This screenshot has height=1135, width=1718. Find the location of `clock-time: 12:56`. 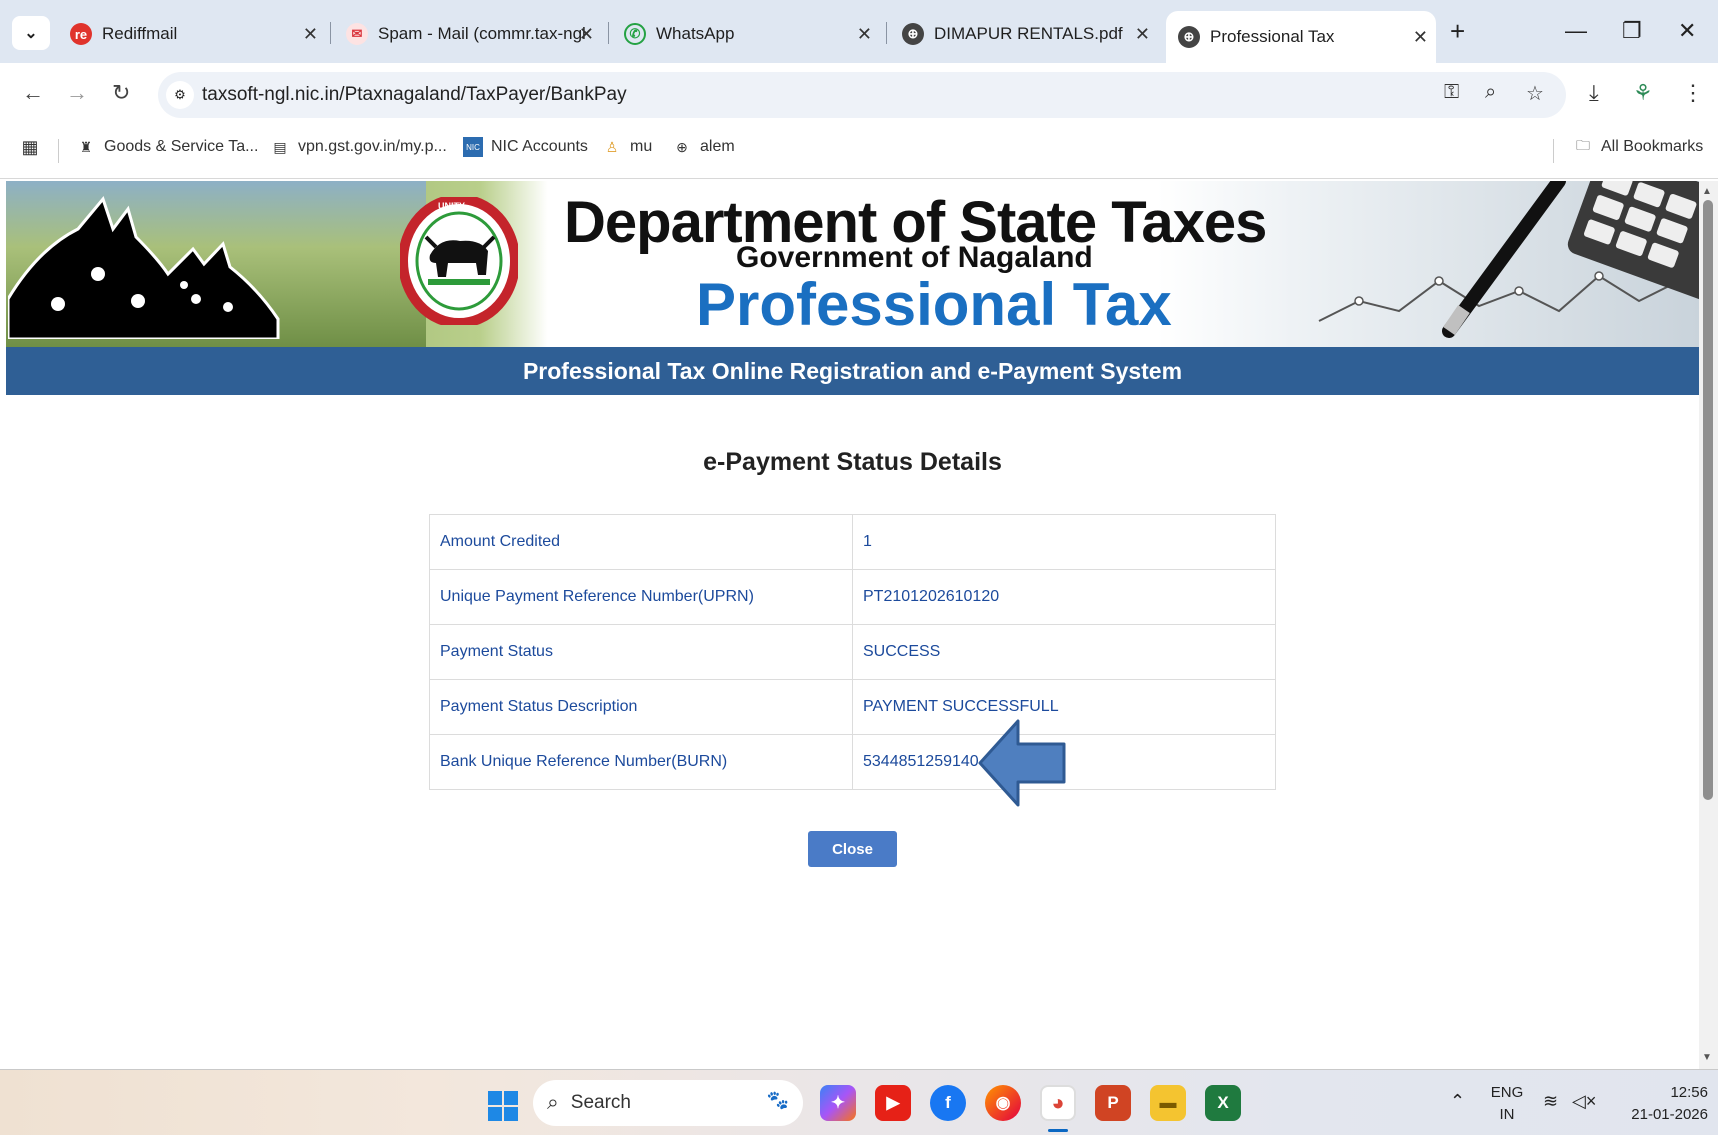

clock-time: 12:56 is located at coordinates (1689, 1092).